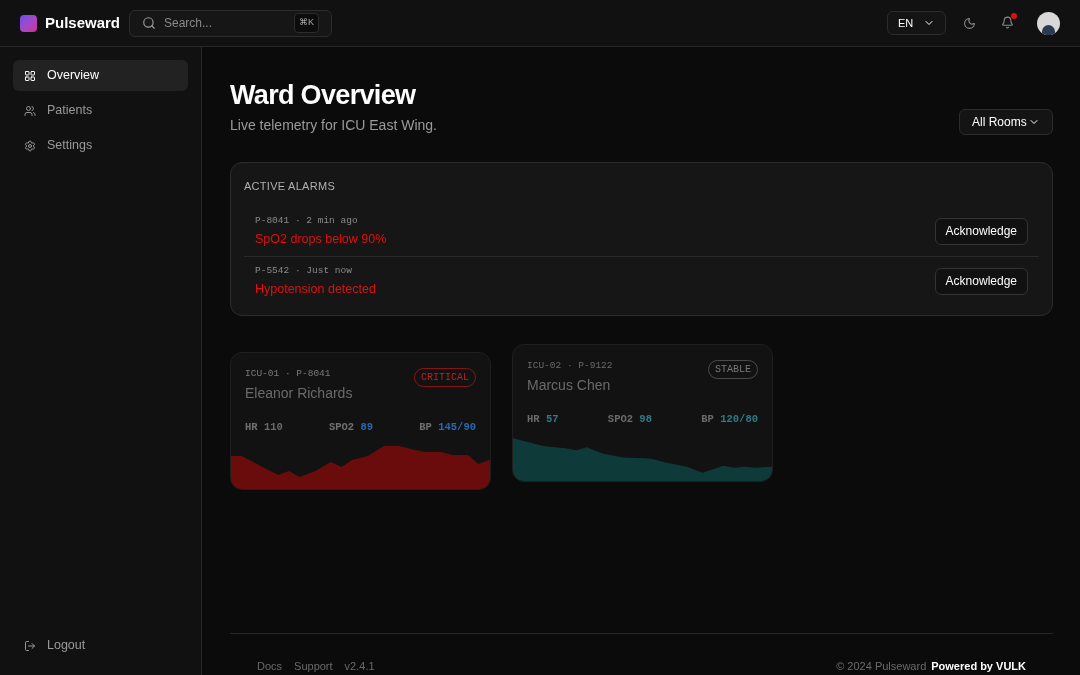  What do you see at coordinates (100, 75) in the screenshot?
I see `sidebar-item: Overview` at bounding box center [100, 75].